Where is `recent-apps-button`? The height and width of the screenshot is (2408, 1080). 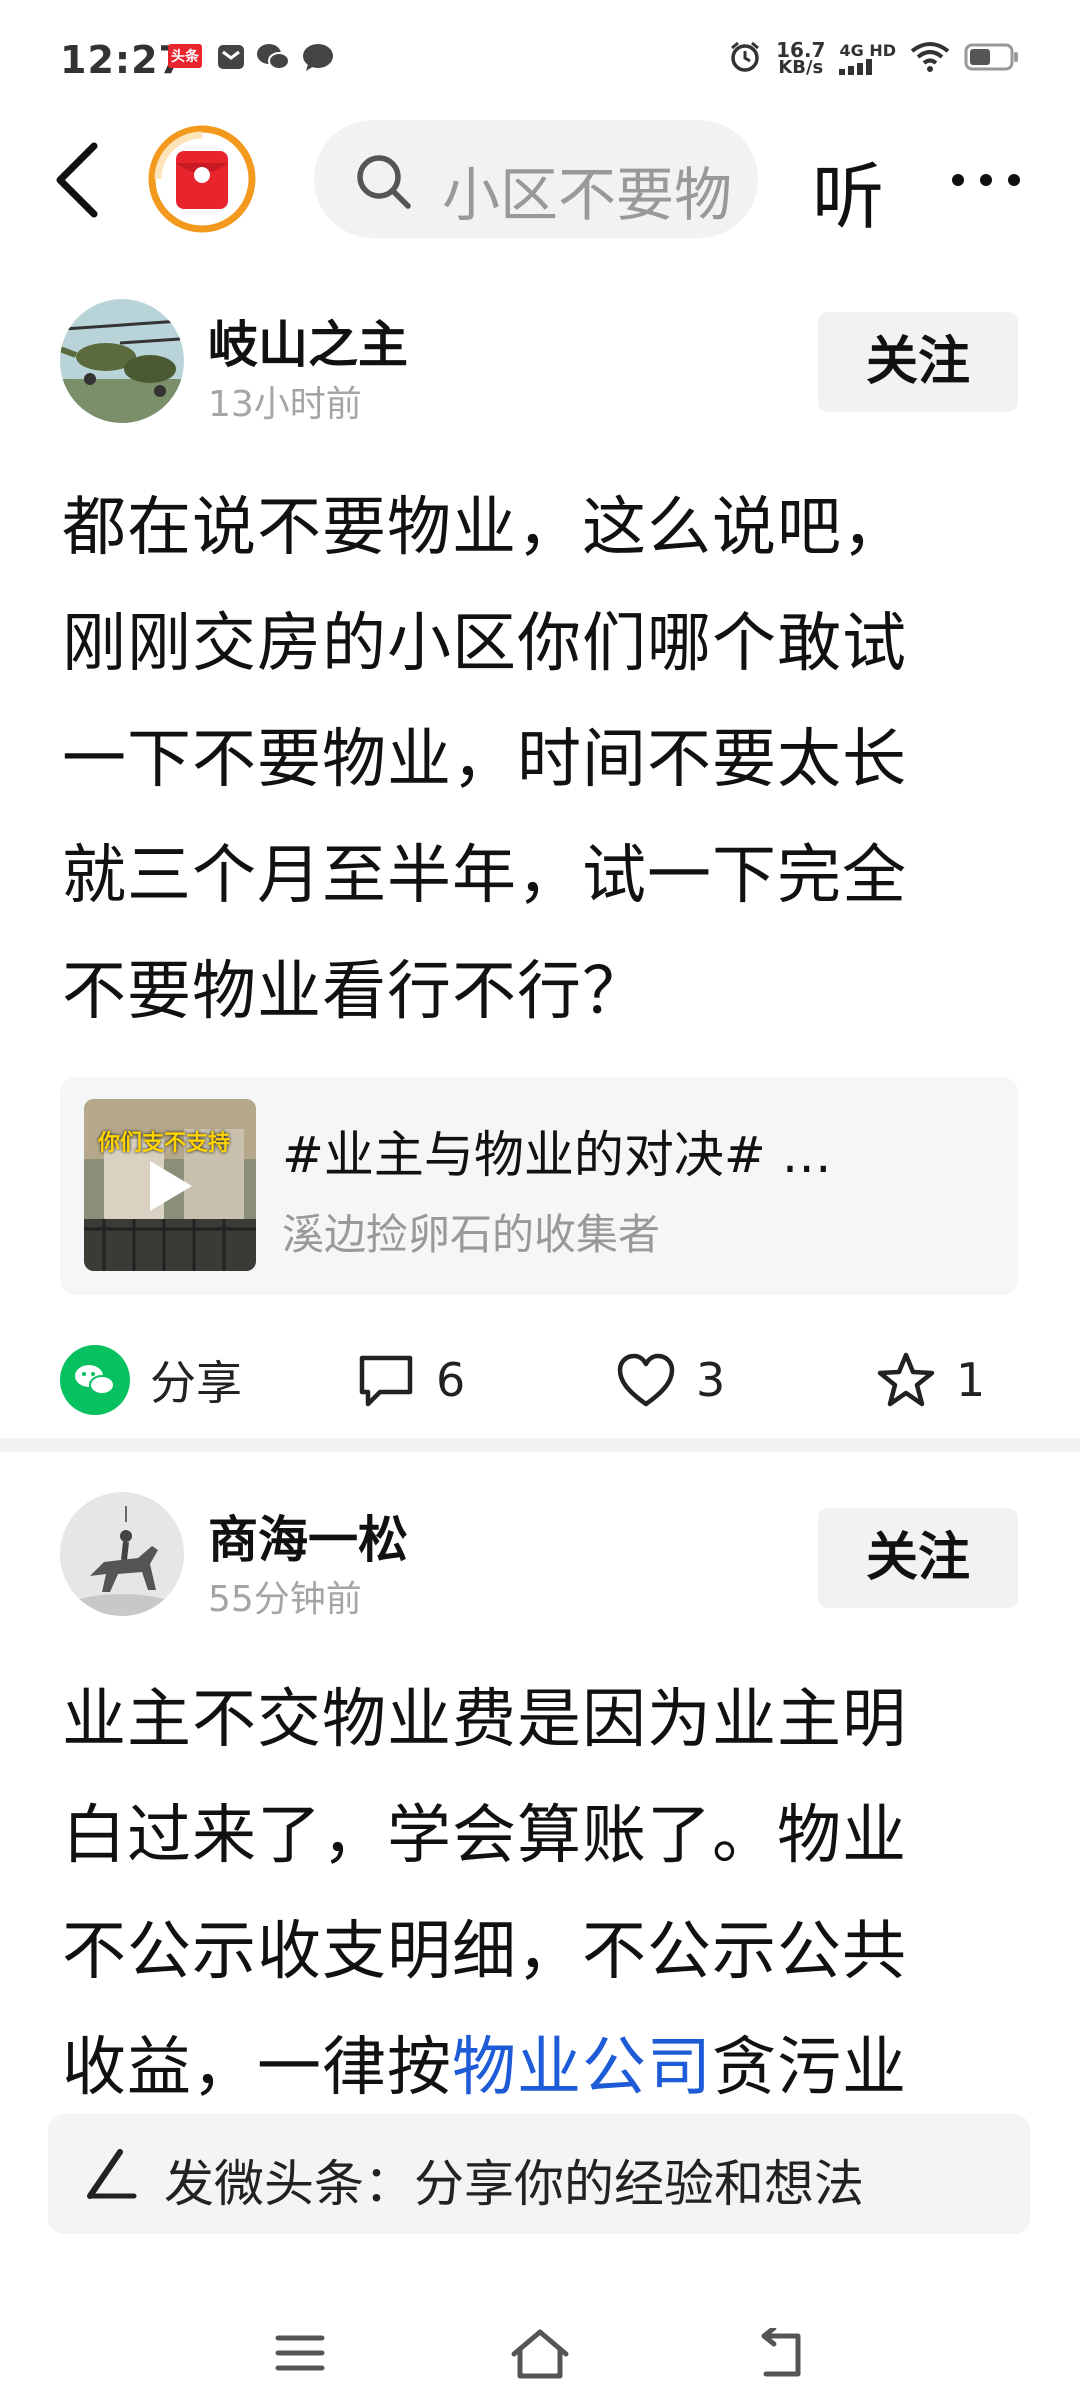 recent-apps-button is located at coordinates (300, 2355).